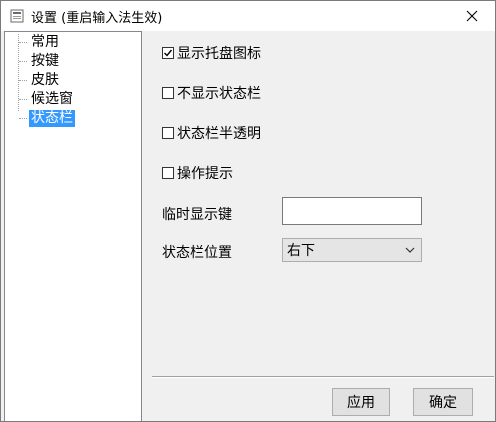  What do you see at coordinates (410, 250) in the screenshot?
I see `chevron-down-icon` at bounding box center [410, 250].